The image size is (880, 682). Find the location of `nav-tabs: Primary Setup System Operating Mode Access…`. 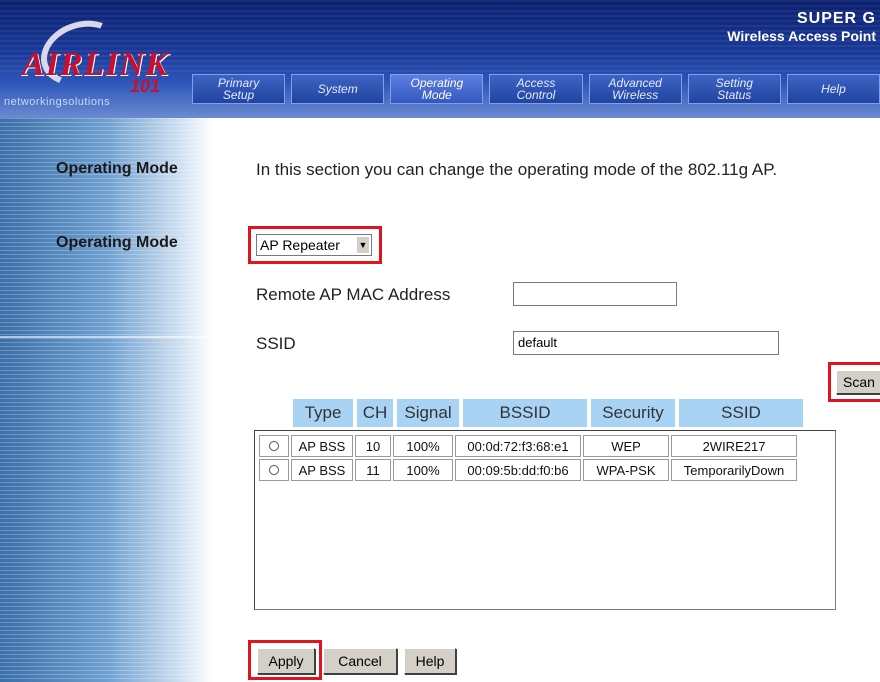

nav-tabs: Primary Setup System Operating Mode Access… is located at coordinates (536, 89).